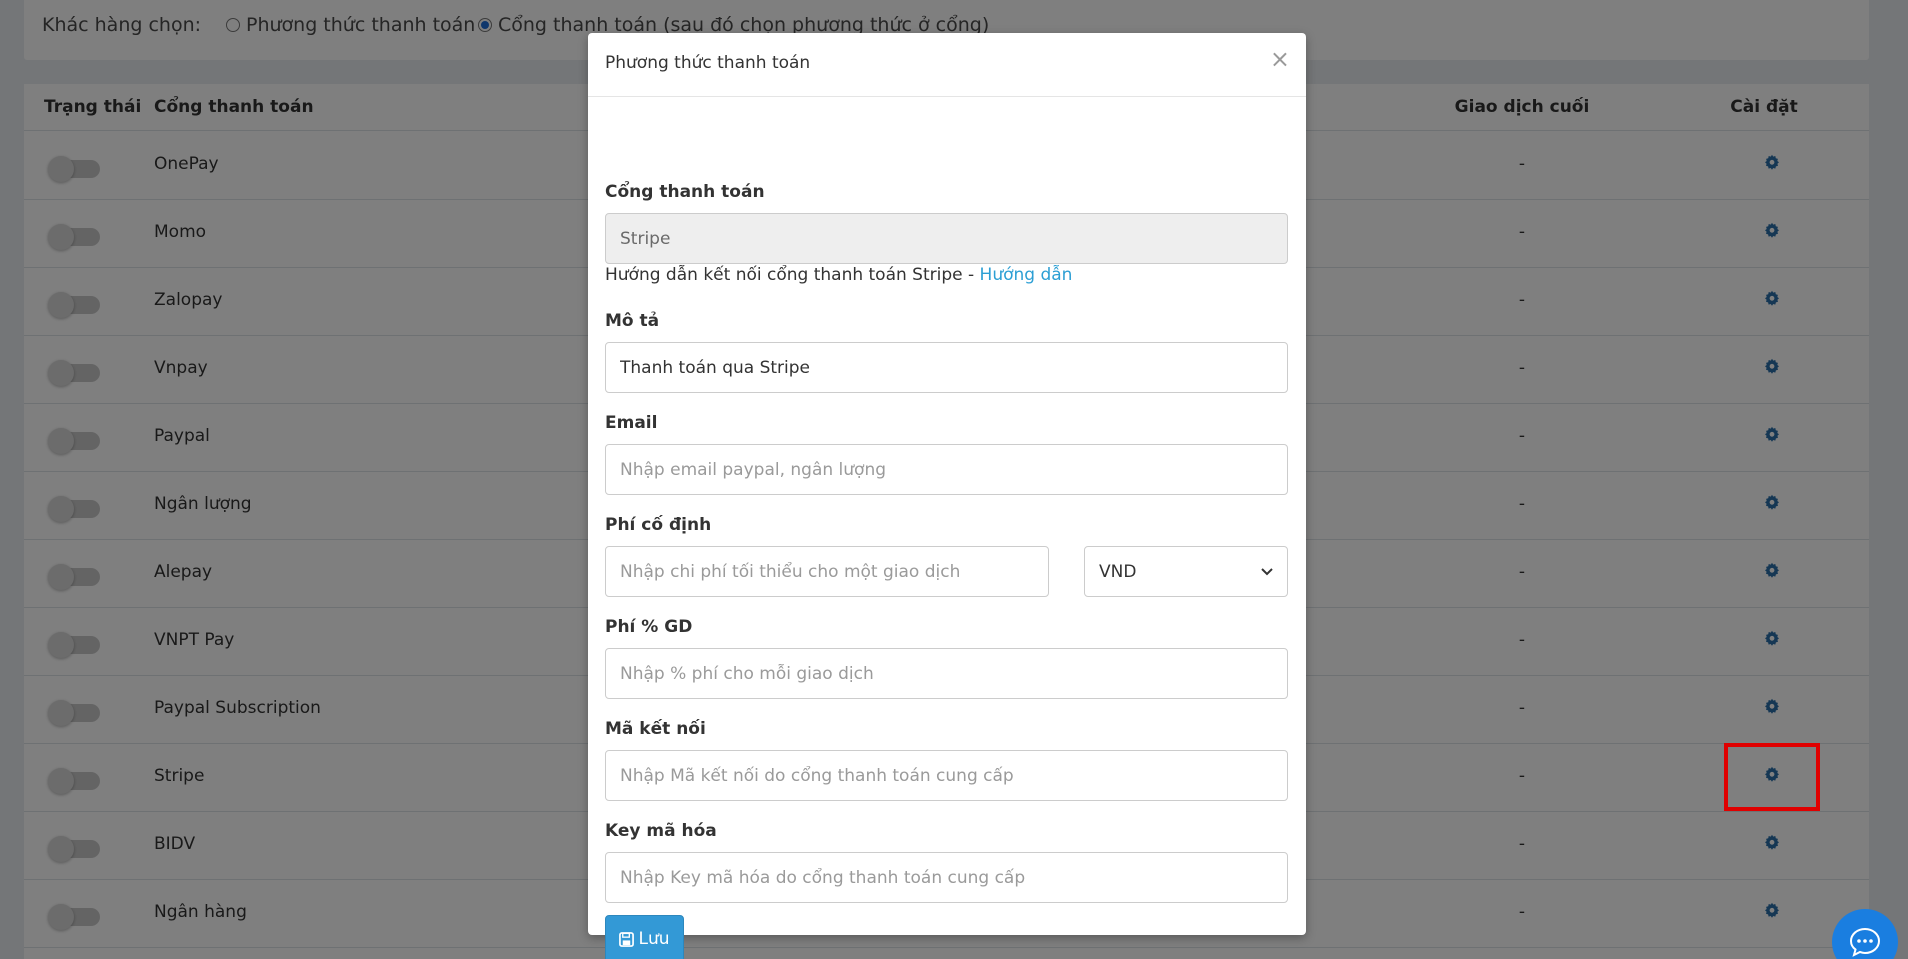 Image resolution: width=1908 pixels, height=959 pixels. I want to click on currency-select-value: VND, so click(1118, 571).